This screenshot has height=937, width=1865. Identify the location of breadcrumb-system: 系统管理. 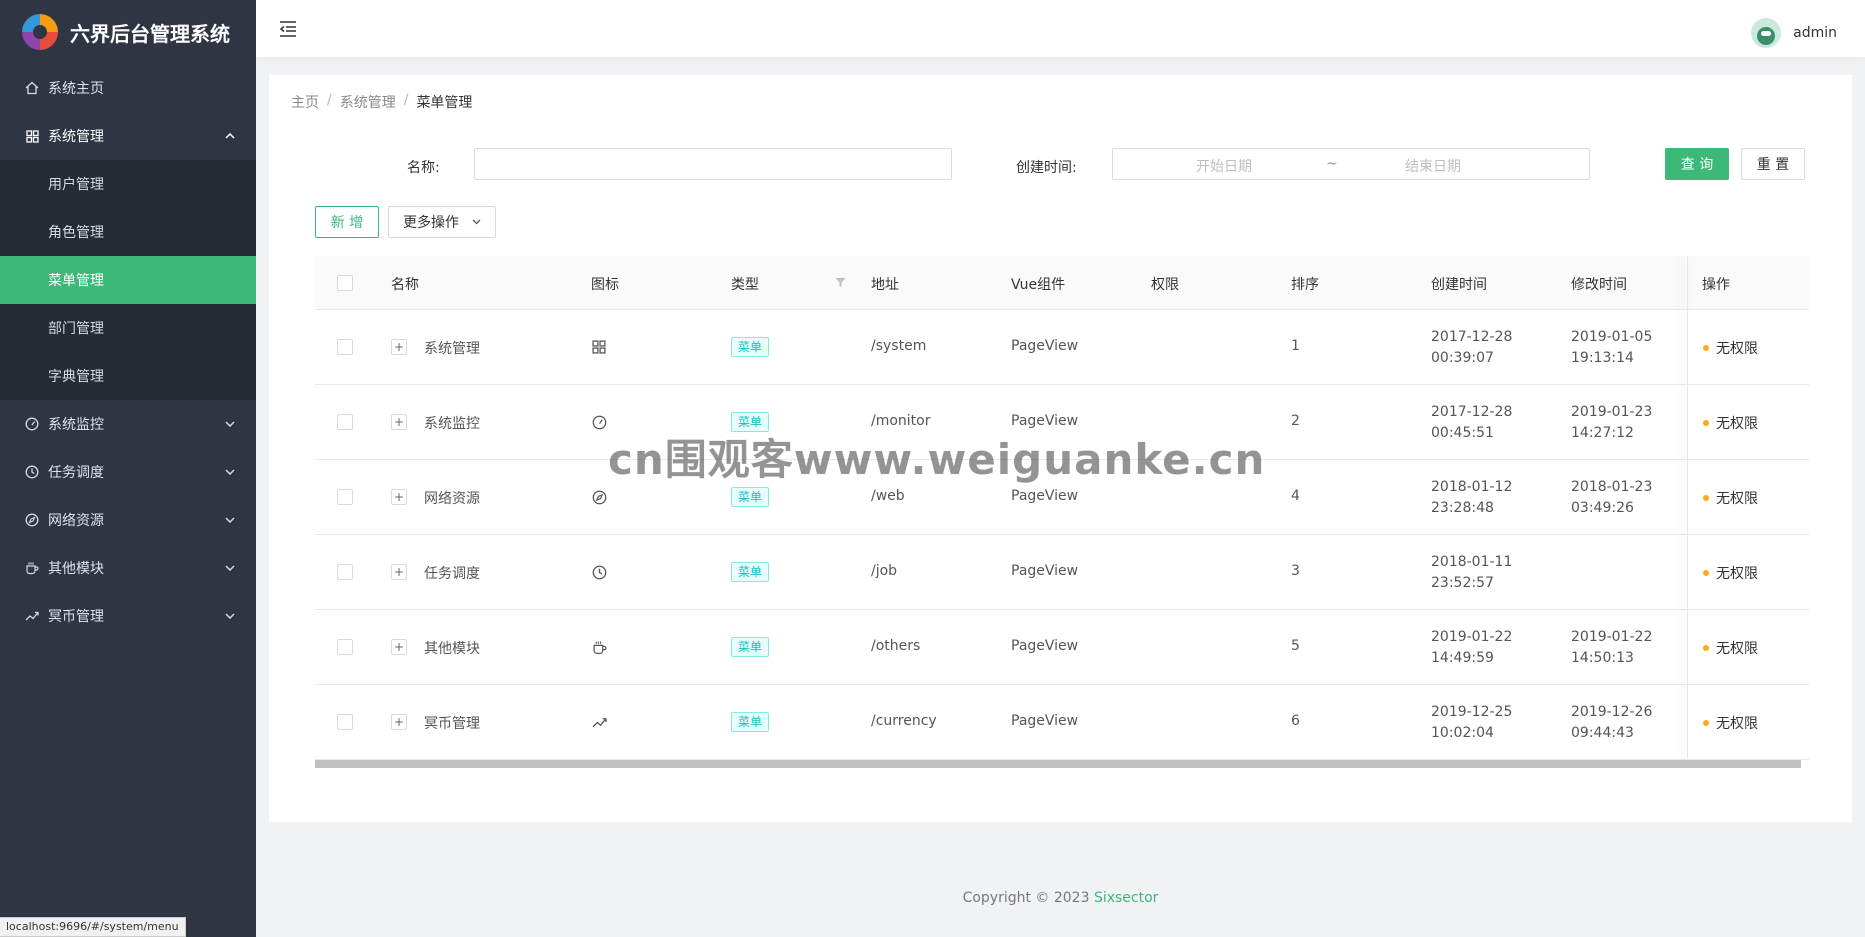
(368, 102).